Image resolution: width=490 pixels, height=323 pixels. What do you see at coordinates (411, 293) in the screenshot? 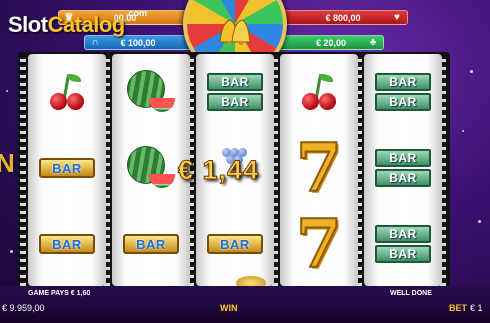
I see `well-done-text: WELL DONE` at bounding box center [411, 293].